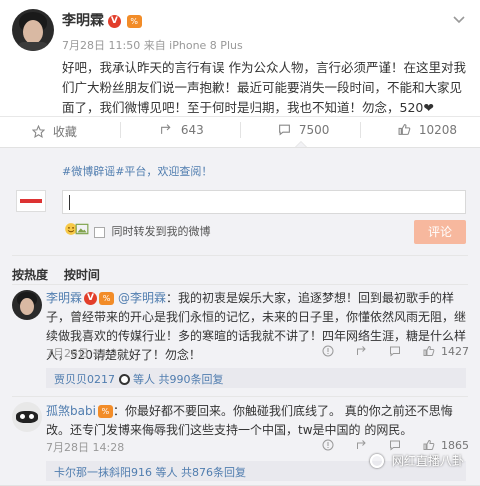 The height and width of the screenshot is (486, 480). I want to click on forward-button: 643, so click(182, 130).